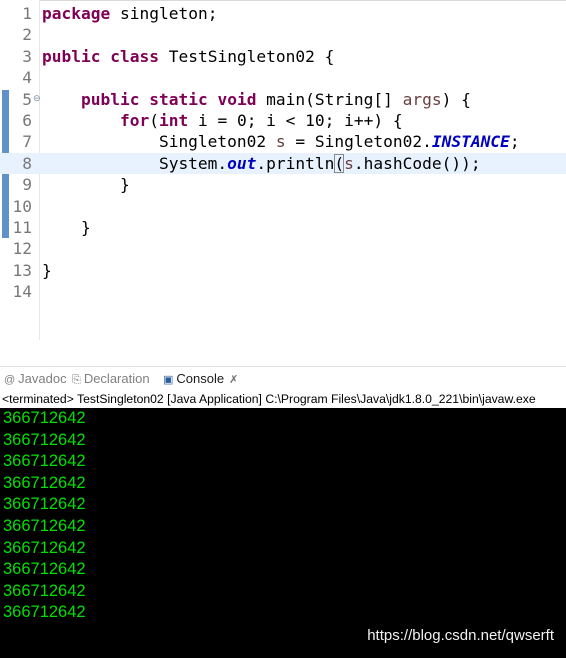 The image size is (566, 658). What do you see at coordinates (233, 380) in the screenshot?
I see `close-icon: ✗` at bounding box center [233, 380].